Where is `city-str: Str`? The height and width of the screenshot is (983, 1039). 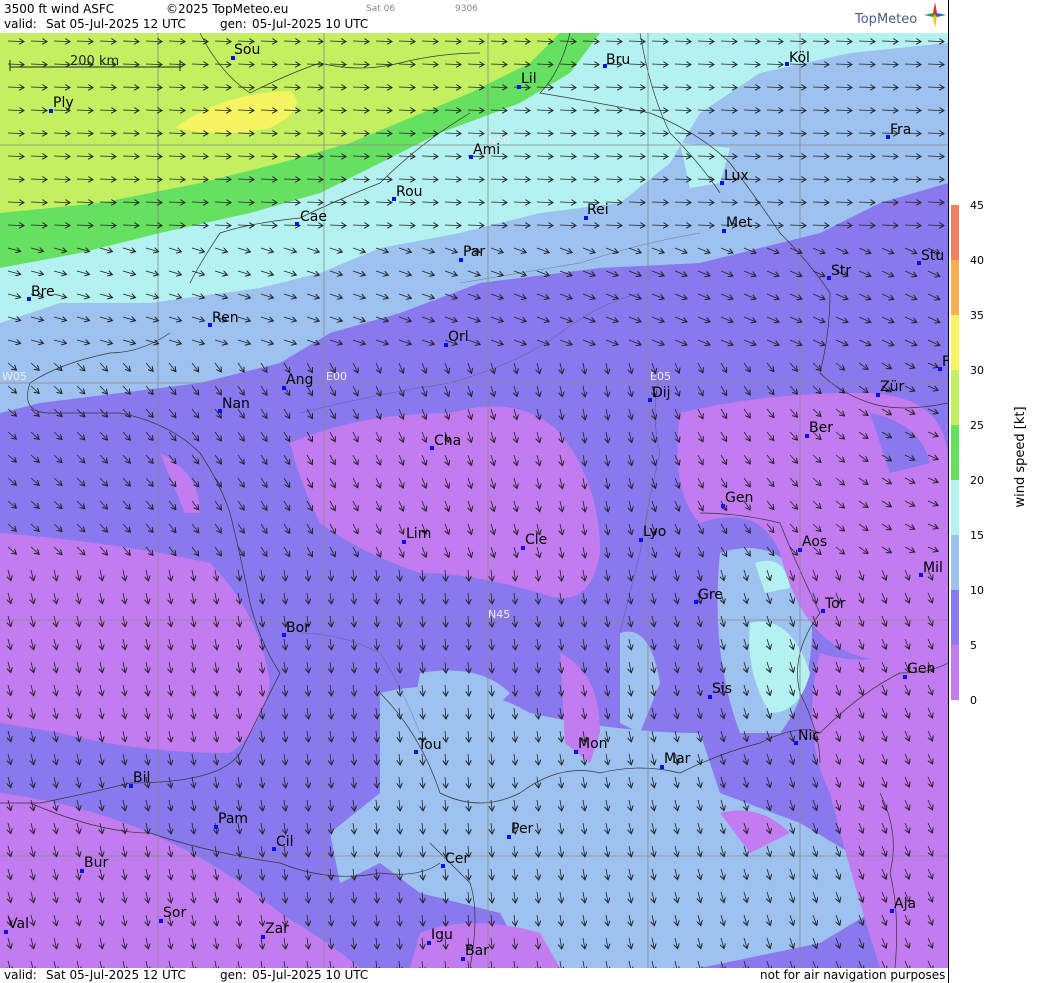 city-str: Str is located at coordinates (839, 271).